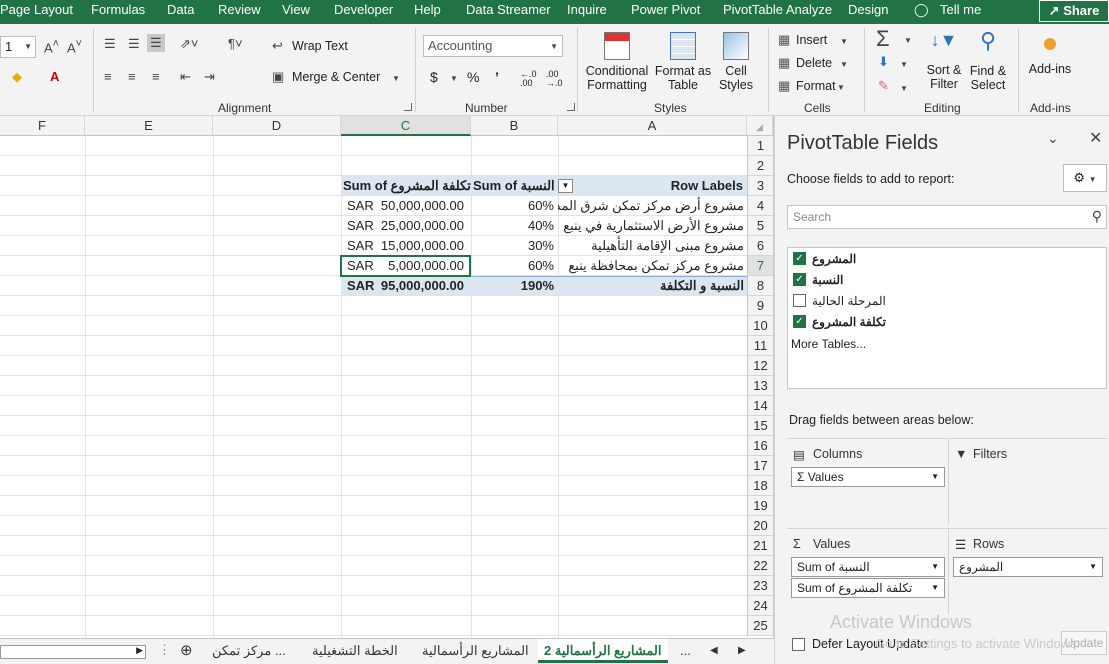  What do you see at coordinates (760, 606) in the screenshot?
I see `row-header-24: 24` at bounding box center [760, 606].